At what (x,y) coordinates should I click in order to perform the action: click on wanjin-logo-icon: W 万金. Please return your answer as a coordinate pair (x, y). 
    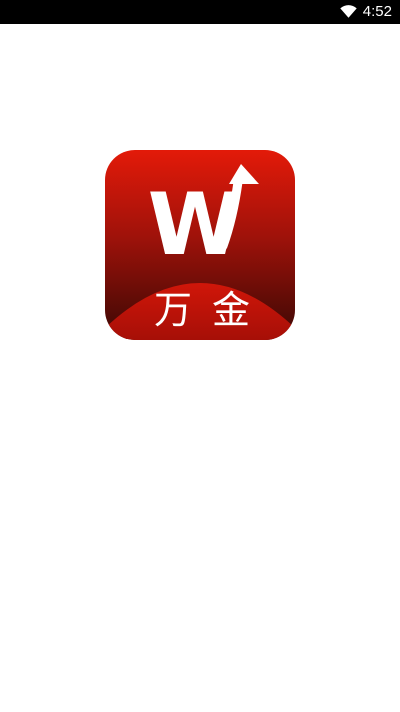
    Looking at the image, I should click on (200, 245).